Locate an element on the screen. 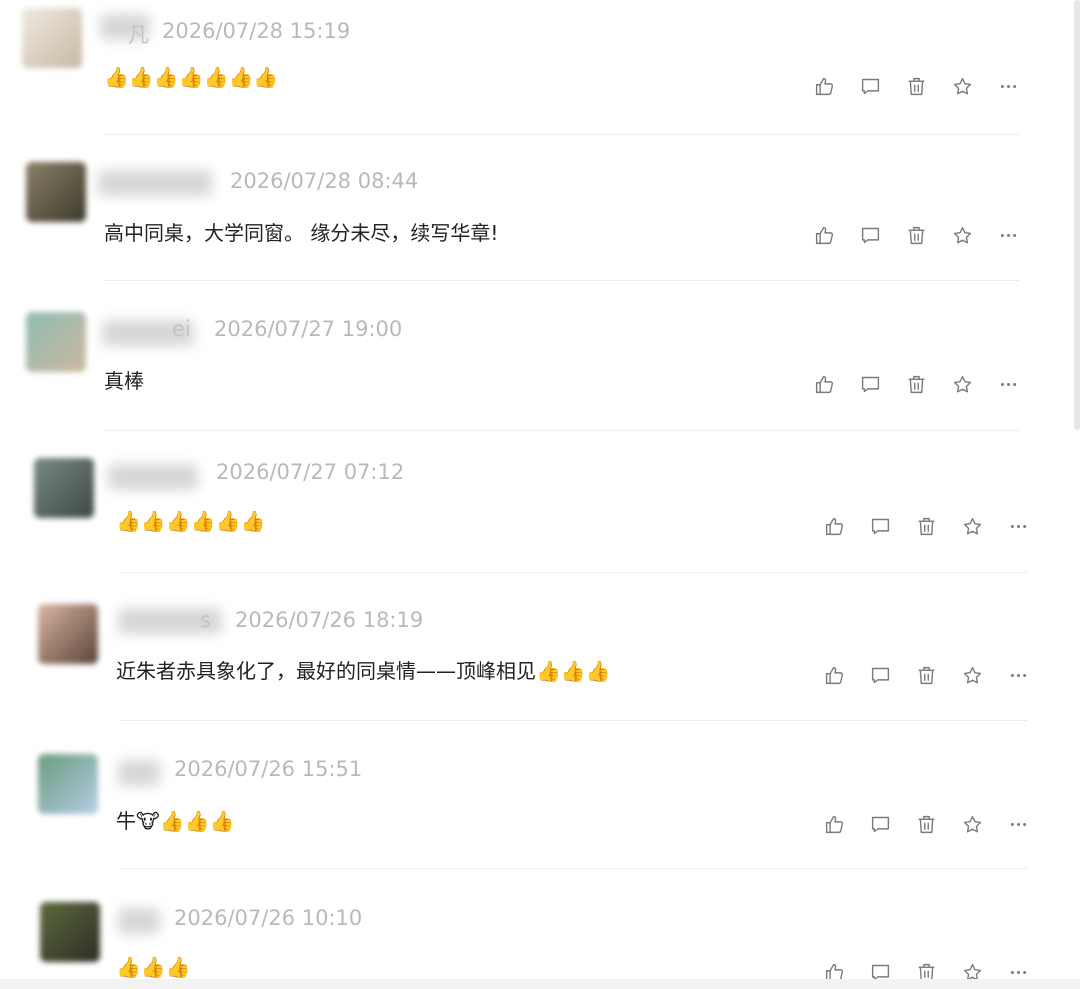 The image size is (1080, 989). username-partial: 凡 is located at coordinates (138, 35).